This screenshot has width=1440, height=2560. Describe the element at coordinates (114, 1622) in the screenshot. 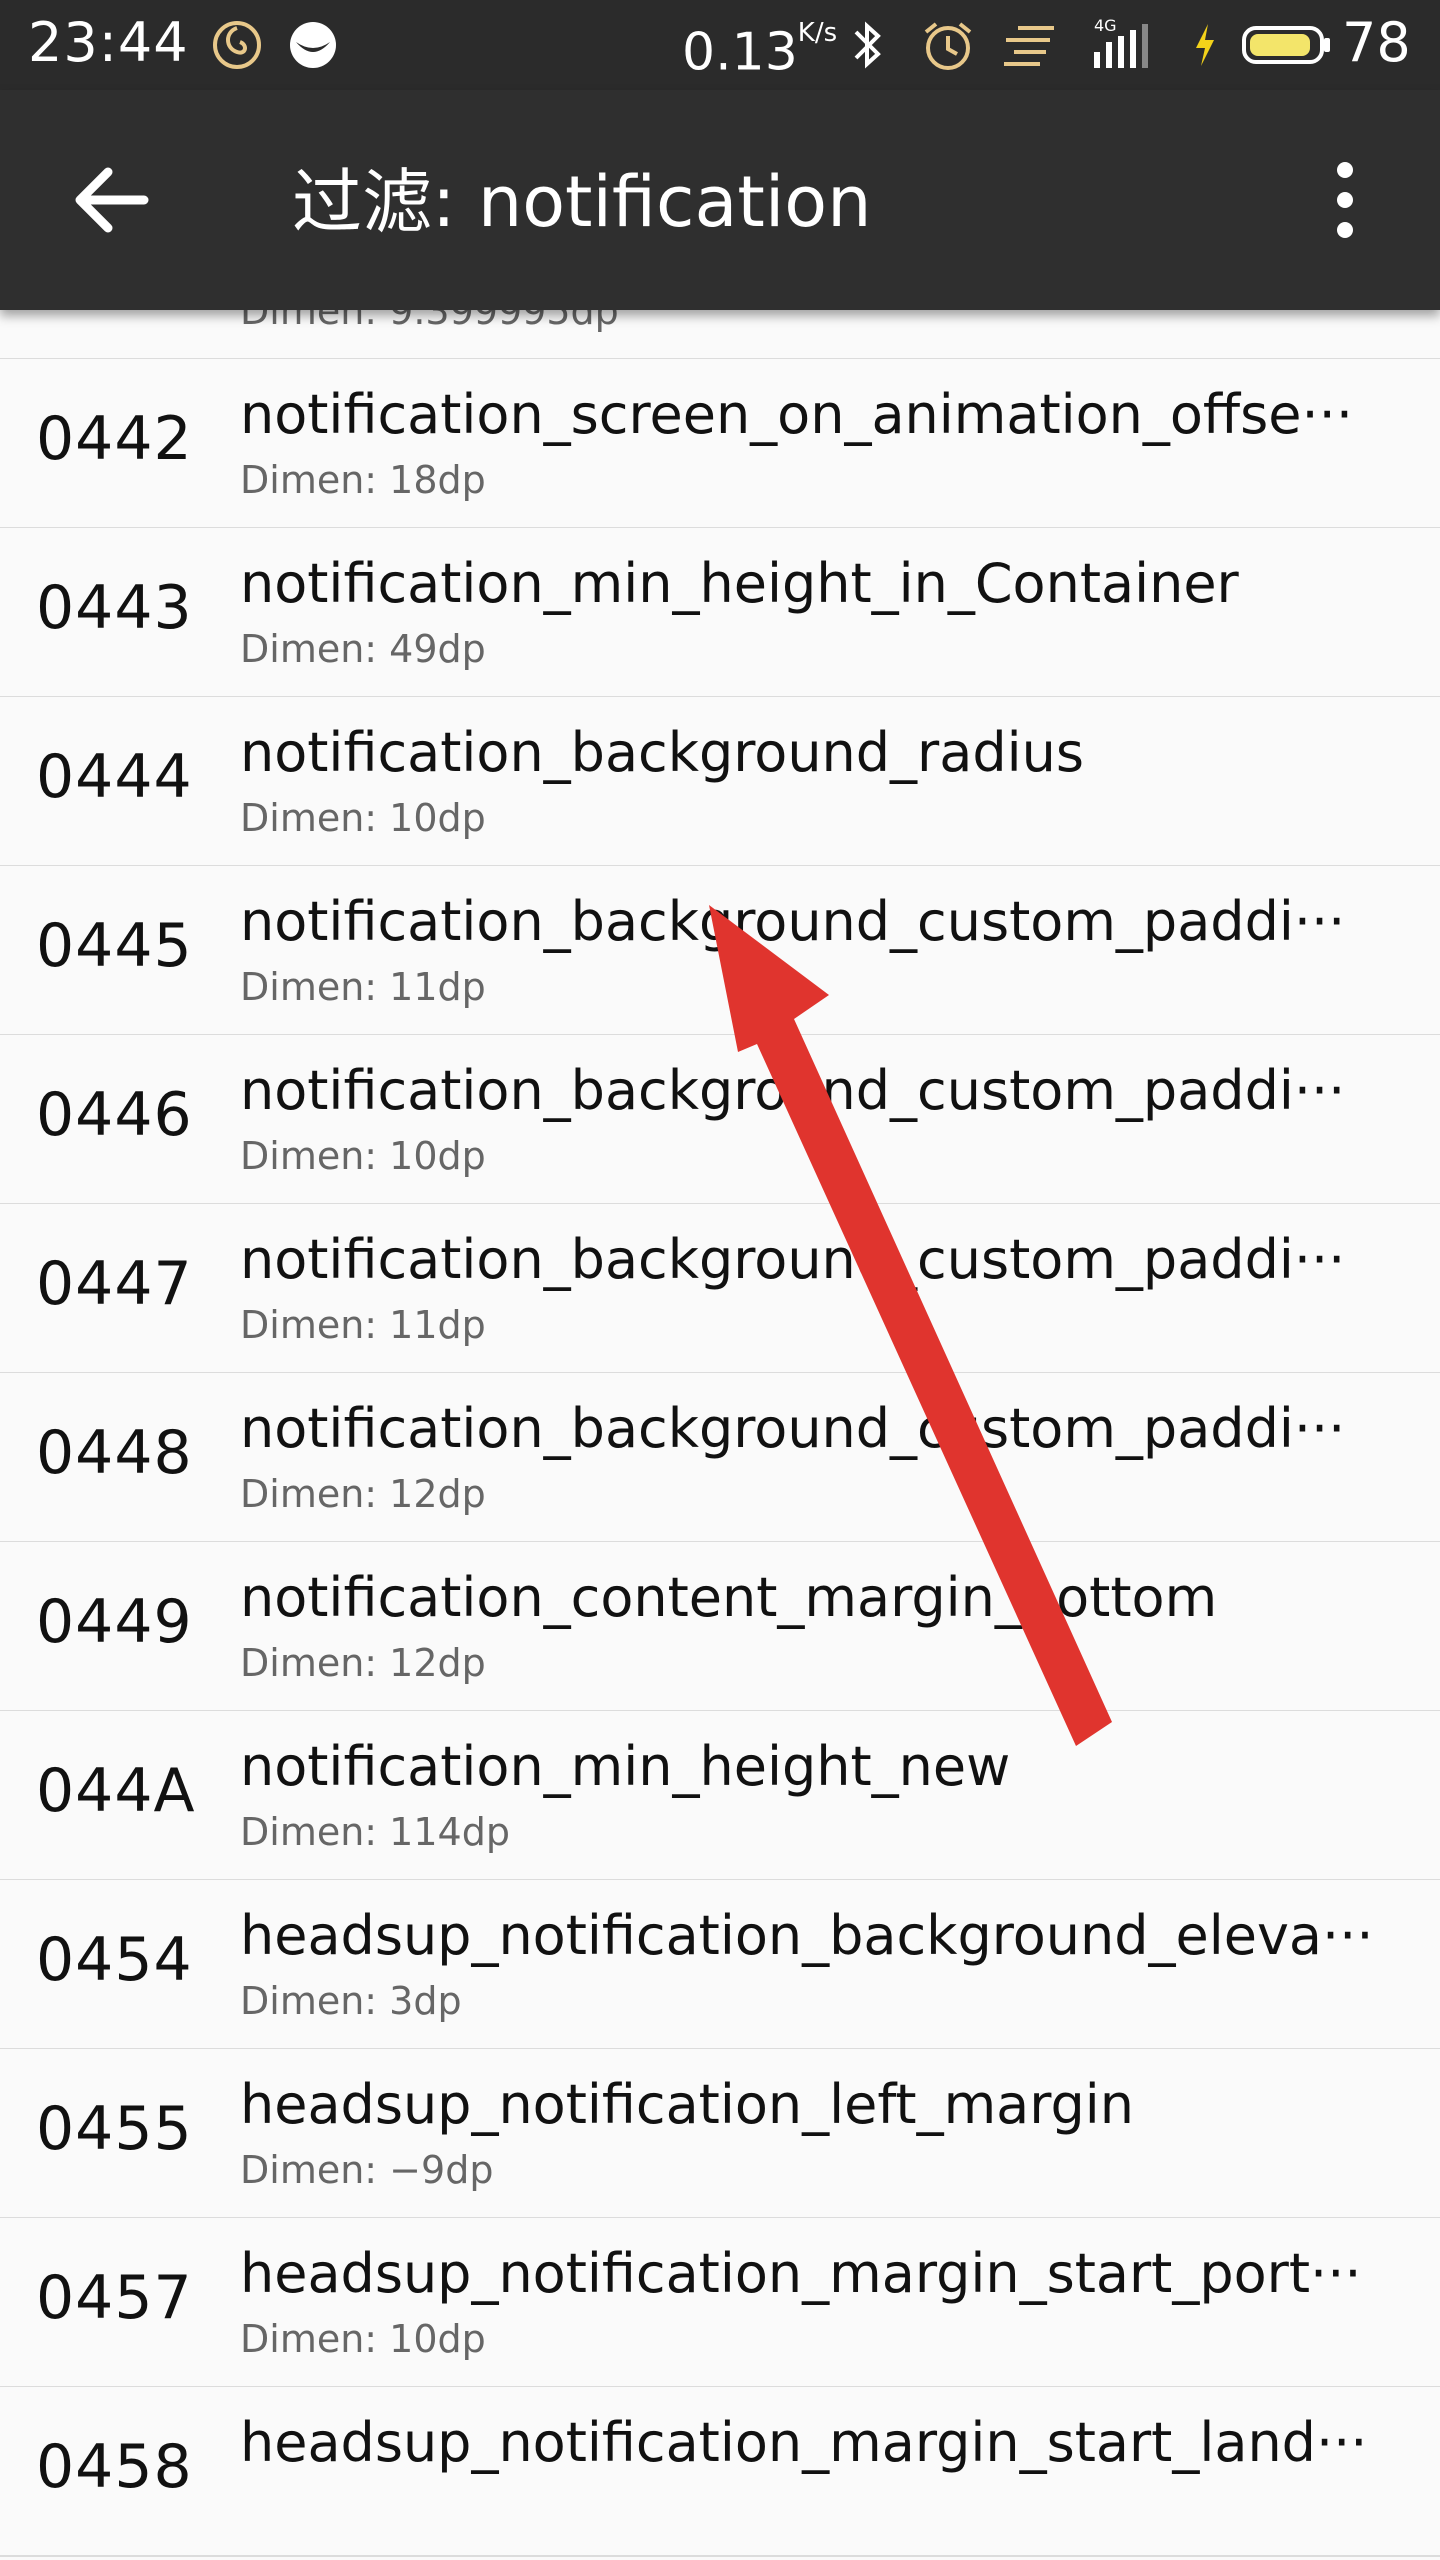

I see `resource-id: 0449` at that location.